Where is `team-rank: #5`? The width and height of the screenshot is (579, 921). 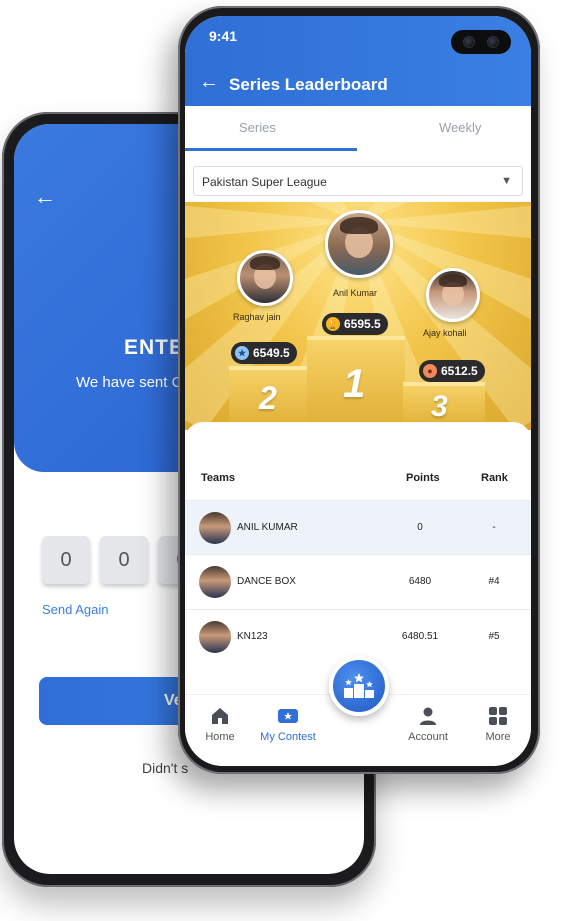
team-rank: #5 is located at coordinates (494, 636).